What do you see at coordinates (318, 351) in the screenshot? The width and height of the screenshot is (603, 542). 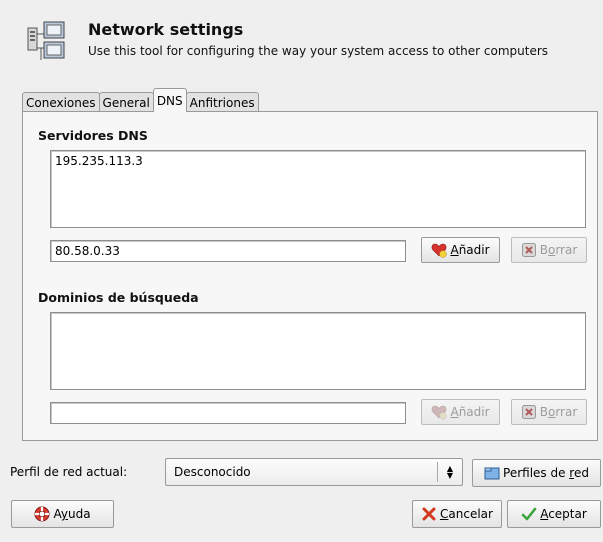 I see `search-domains-list` at bounding box center [318, 351].